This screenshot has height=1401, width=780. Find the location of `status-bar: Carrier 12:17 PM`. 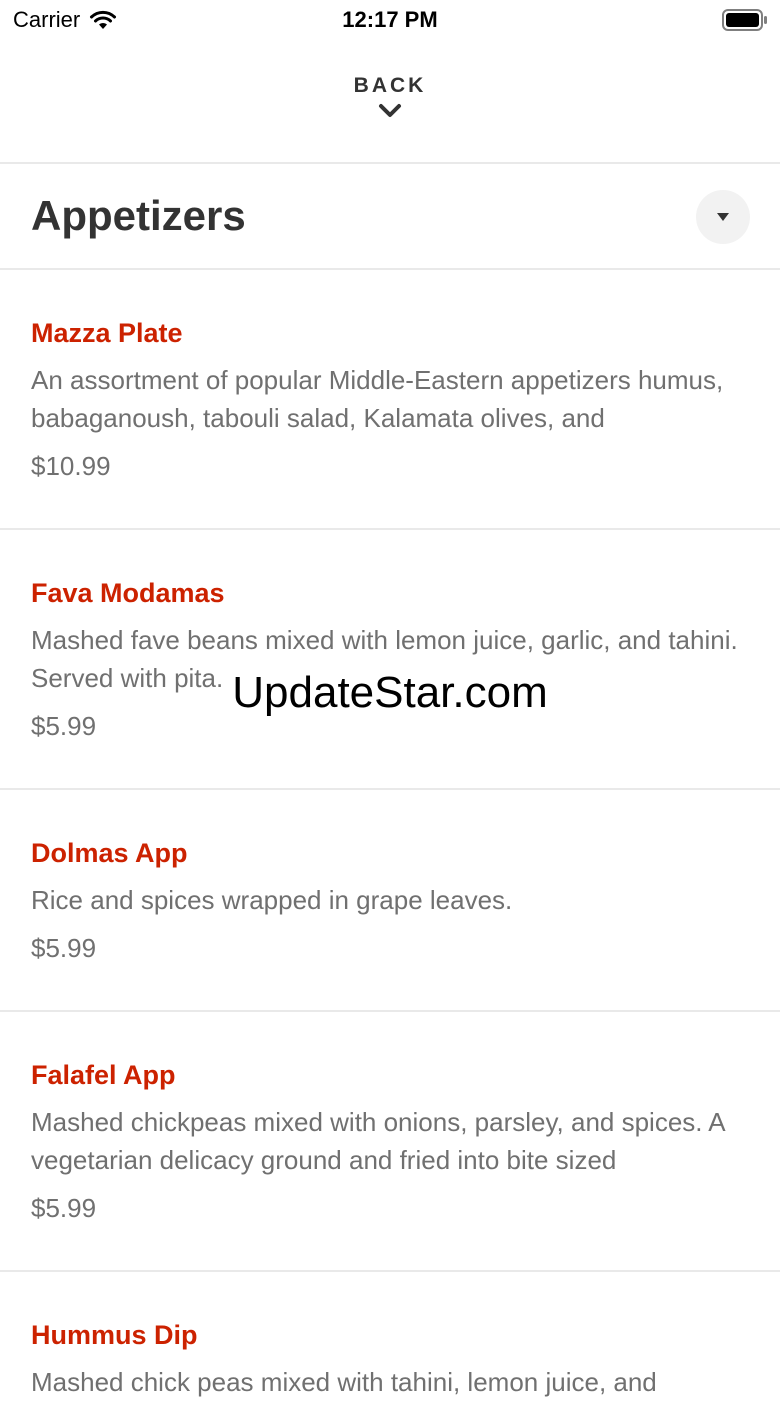

status-bar: Carrier 12:17 PM is located at coordinates (390, 20).